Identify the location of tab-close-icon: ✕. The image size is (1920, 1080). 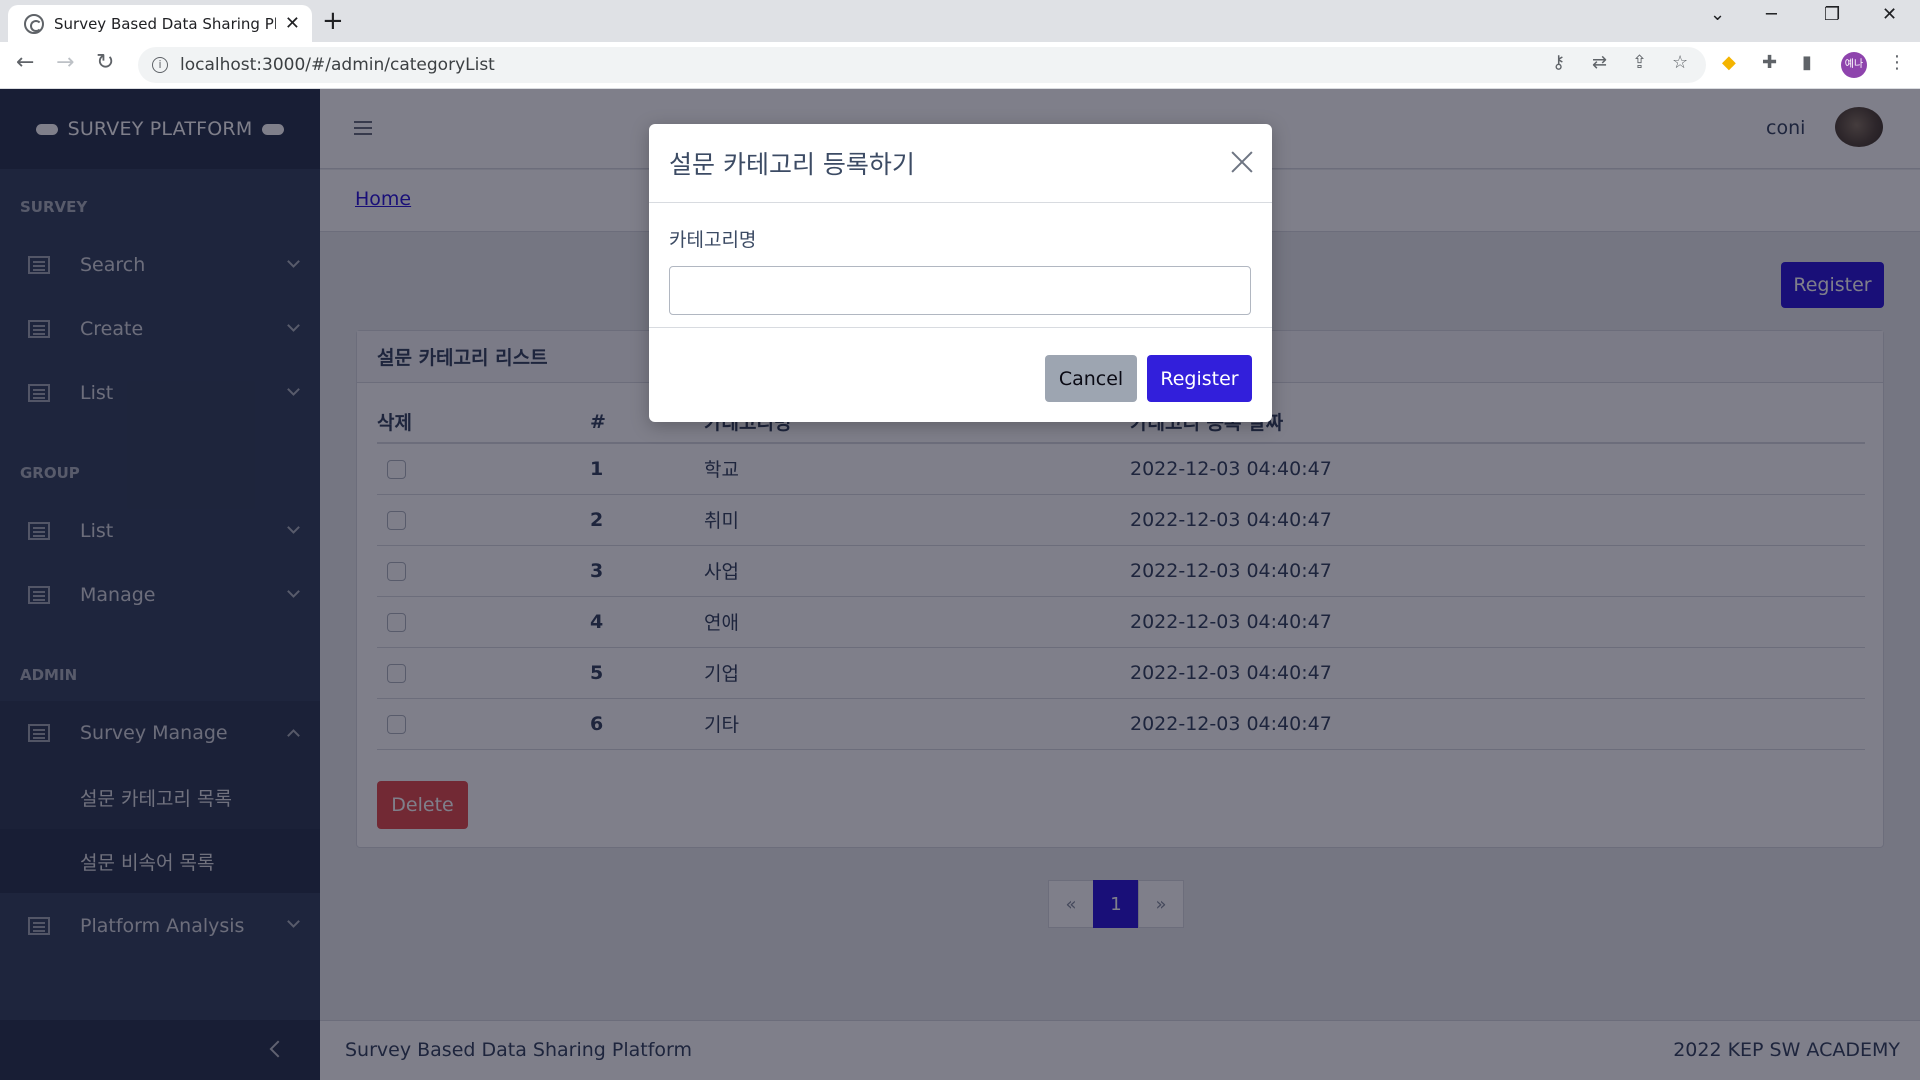
(292, 23).